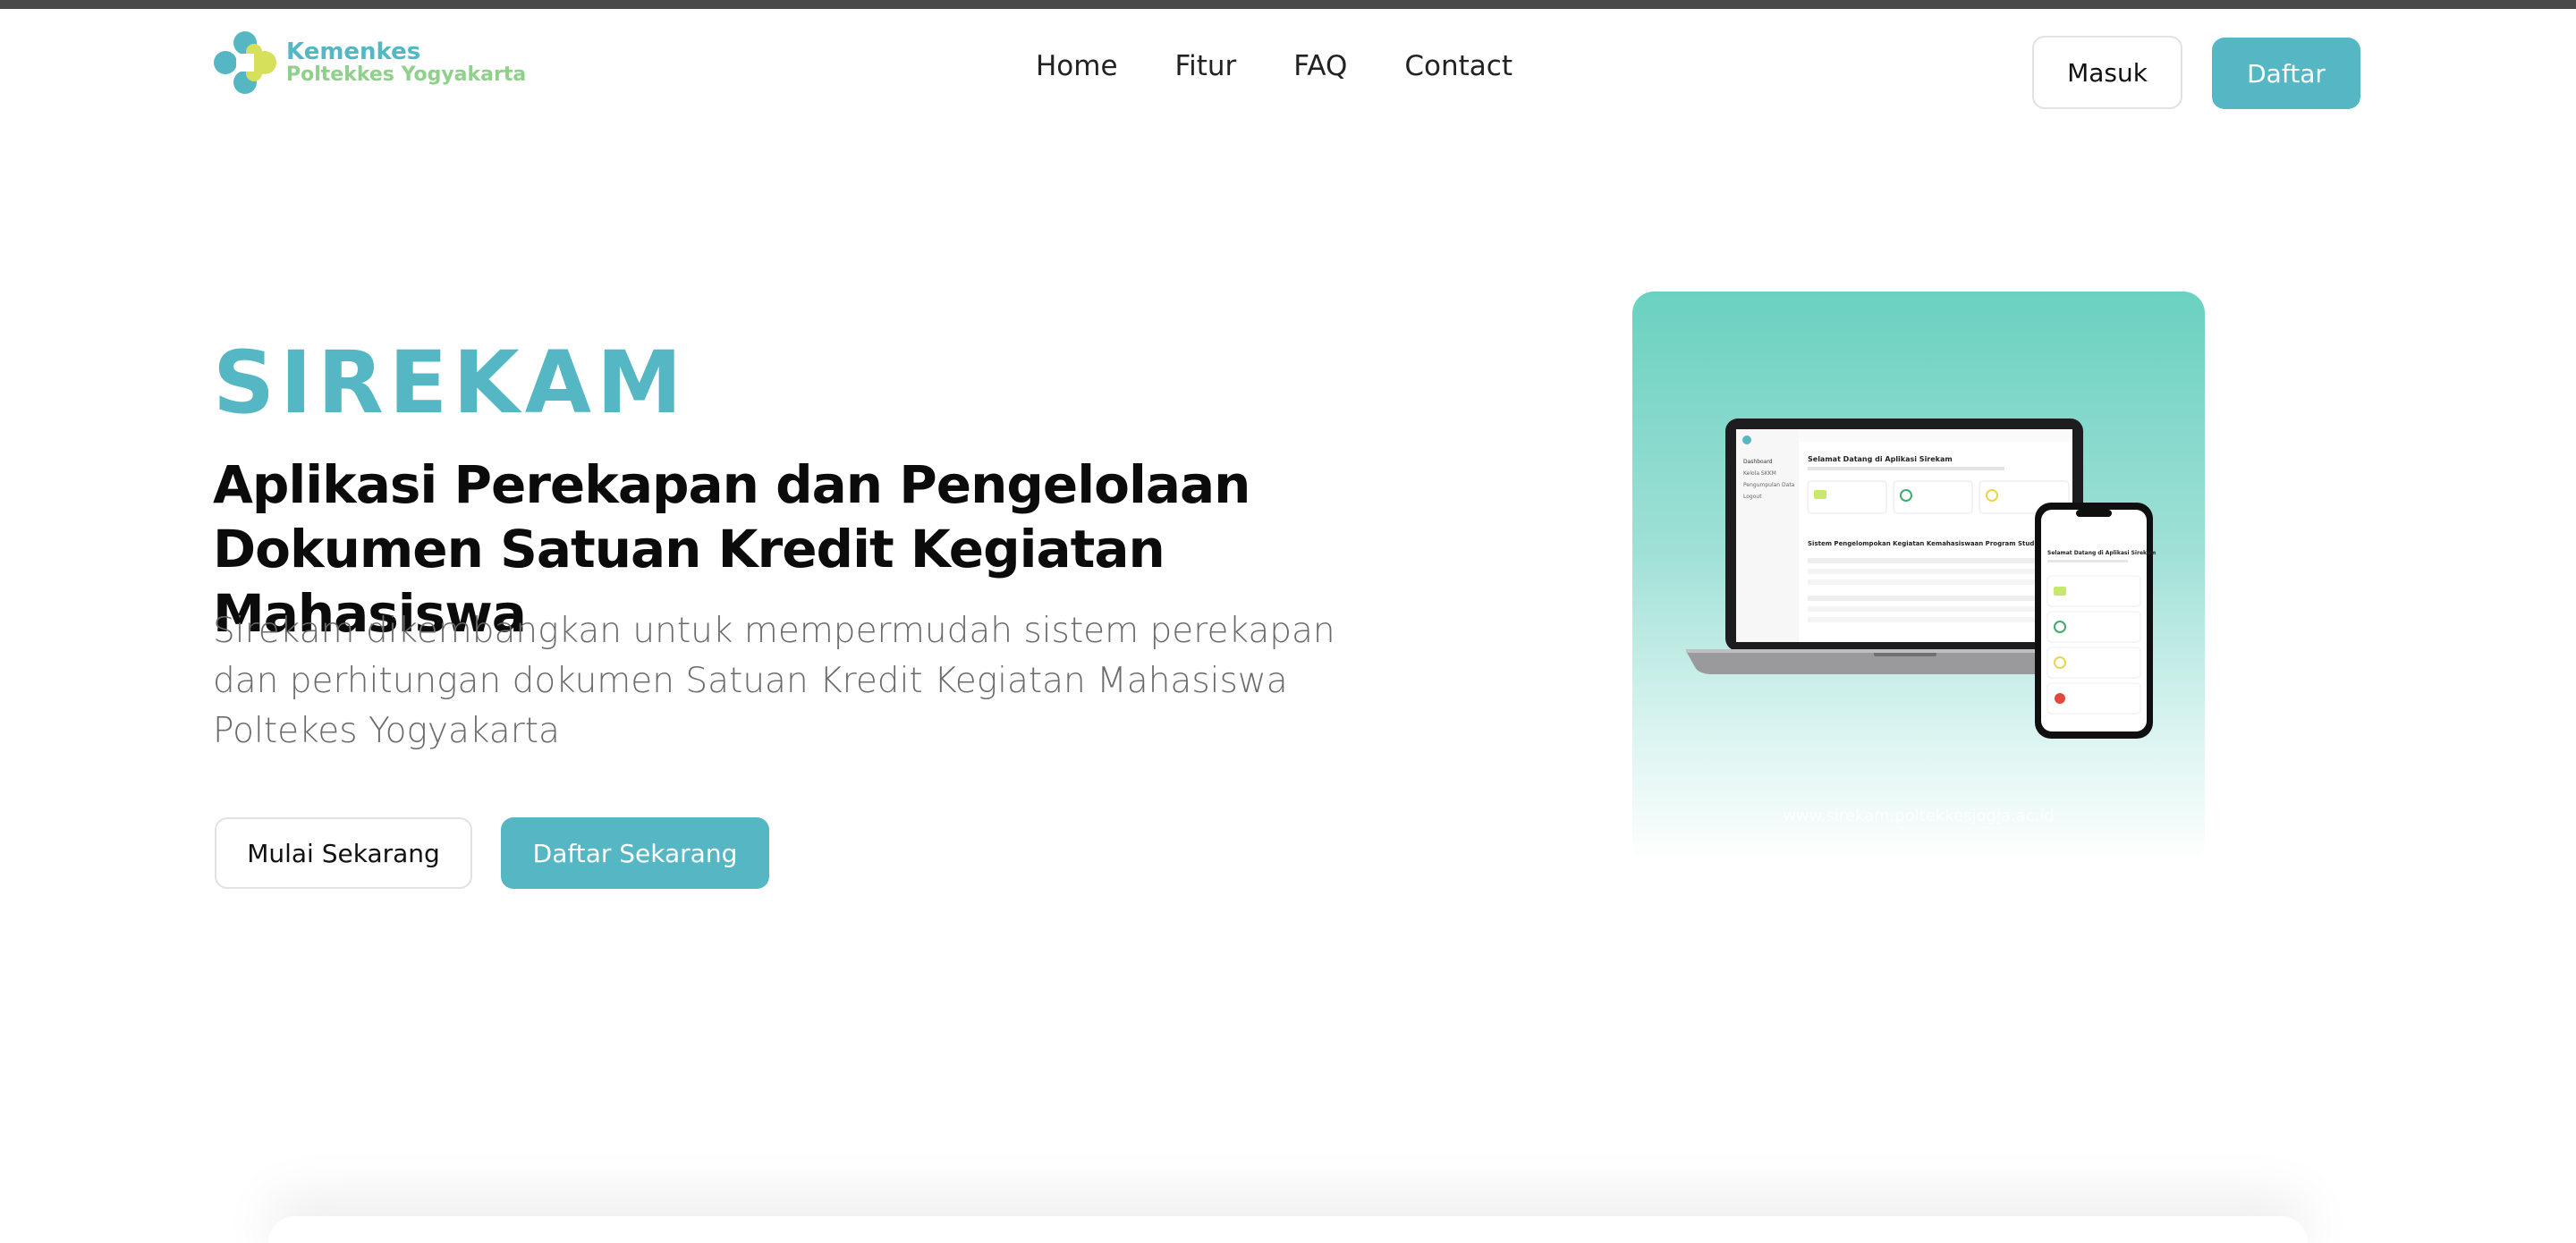 Image resolution: width=2576 pixels, height=1243 pixels. I want to click on start-now-button: Mulai Sekarang, so click(343, 853).